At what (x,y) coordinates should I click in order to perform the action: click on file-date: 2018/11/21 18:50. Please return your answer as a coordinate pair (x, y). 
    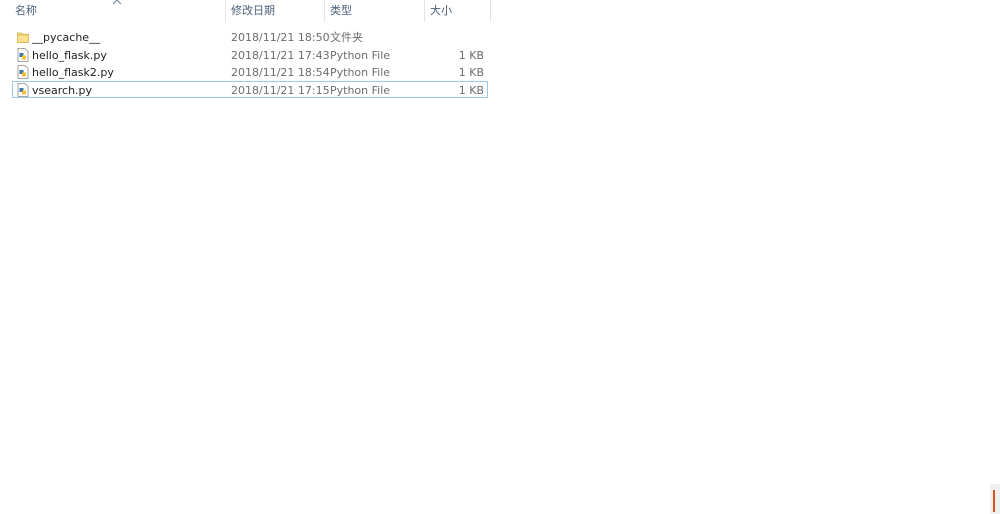
    Looking at the image, I should click on (280, 37).